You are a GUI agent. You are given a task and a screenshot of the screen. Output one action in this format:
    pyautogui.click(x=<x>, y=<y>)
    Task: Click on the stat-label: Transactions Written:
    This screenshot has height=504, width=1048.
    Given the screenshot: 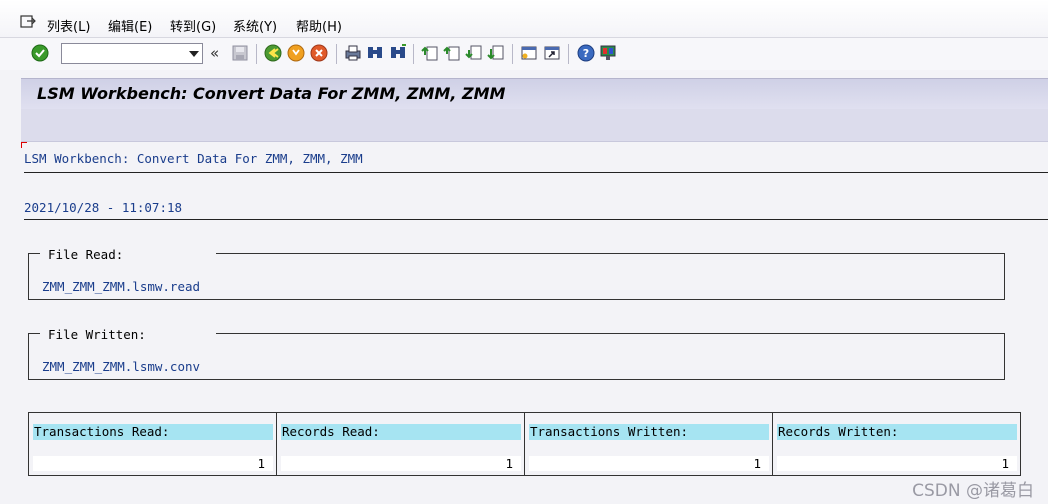 What is the action you would take?
    pyautogui.click(x=649, y=432)
    